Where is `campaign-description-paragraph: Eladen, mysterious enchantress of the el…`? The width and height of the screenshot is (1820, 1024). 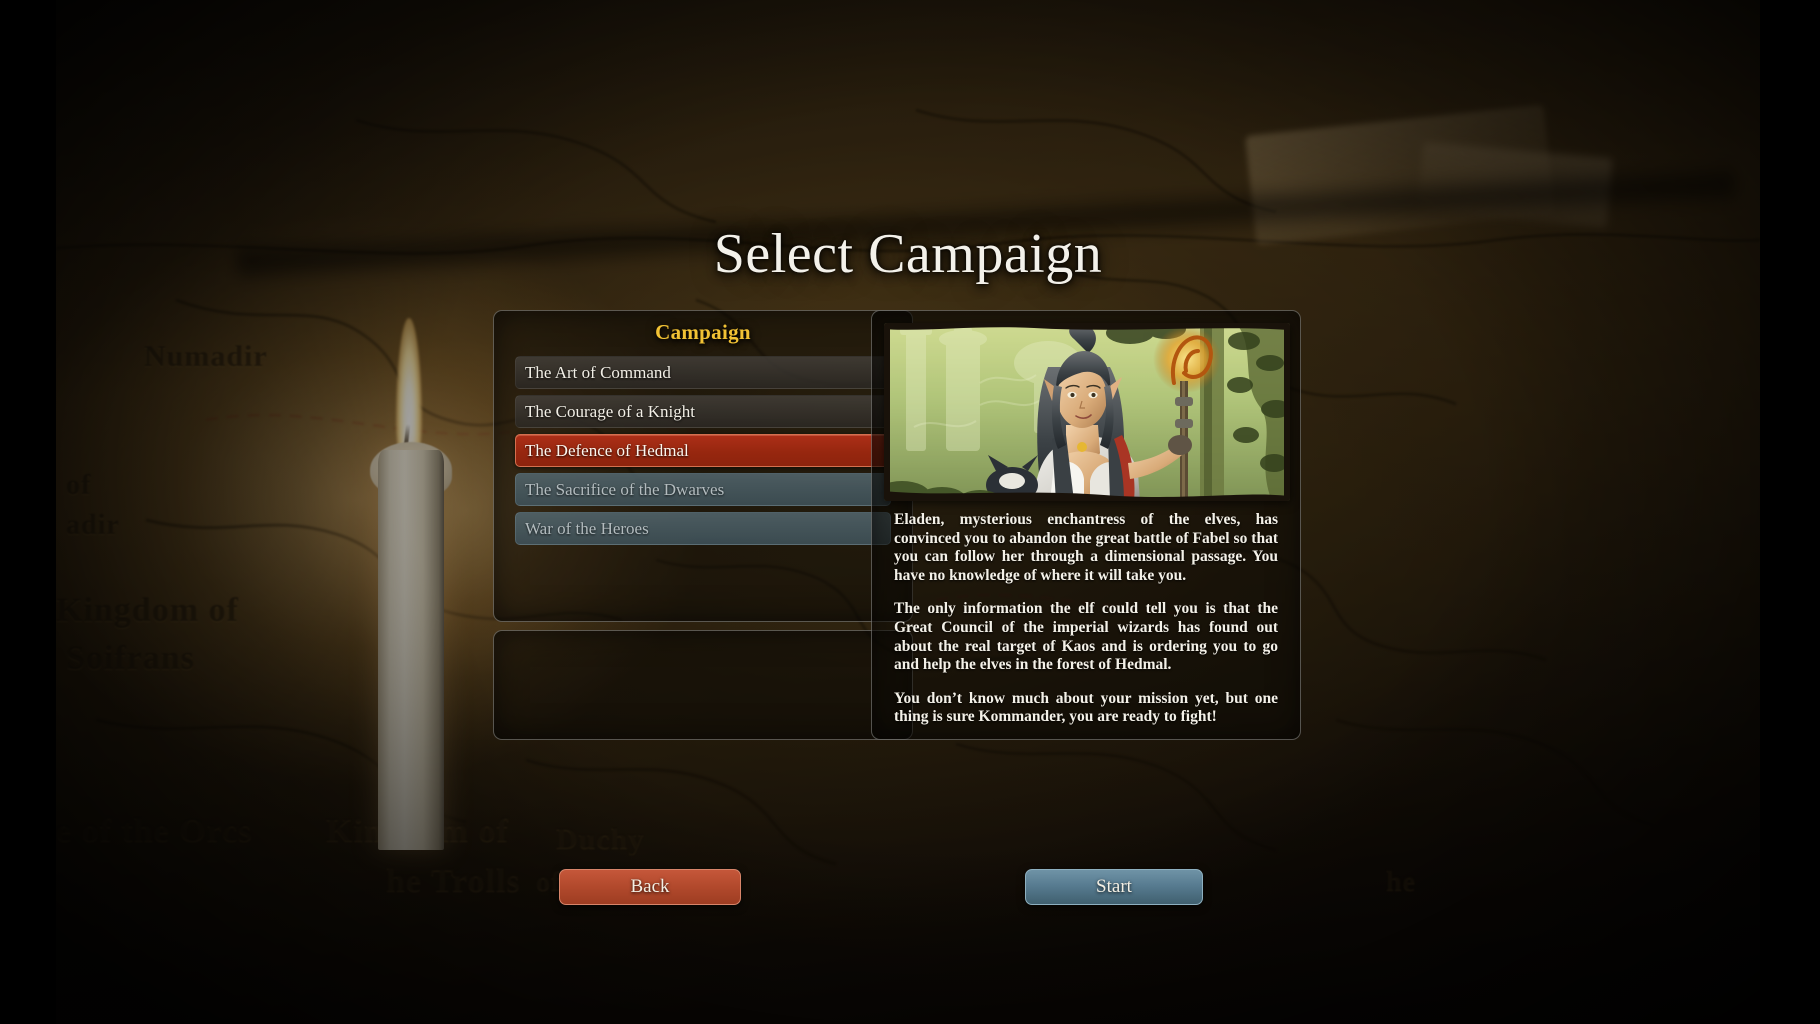
campaign-description-paragraph: Eladen, mysterious enchantress of the el… is located at coordinates (1086, 547).